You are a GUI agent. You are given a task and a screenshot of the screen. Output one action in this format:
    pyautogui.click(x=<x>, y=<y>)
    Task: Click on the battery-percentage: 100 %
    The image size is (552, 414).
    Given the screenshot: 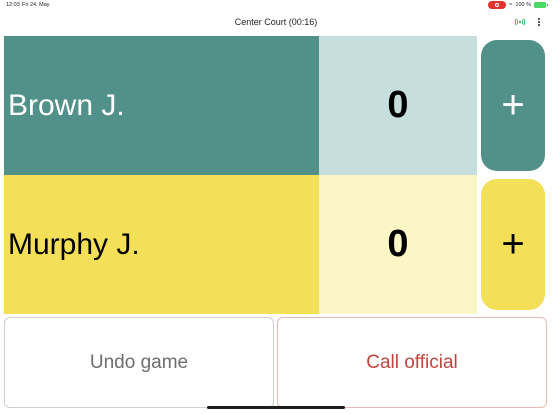 What is the action you would take?
    pyautogui.click(x=523, y=5)
    